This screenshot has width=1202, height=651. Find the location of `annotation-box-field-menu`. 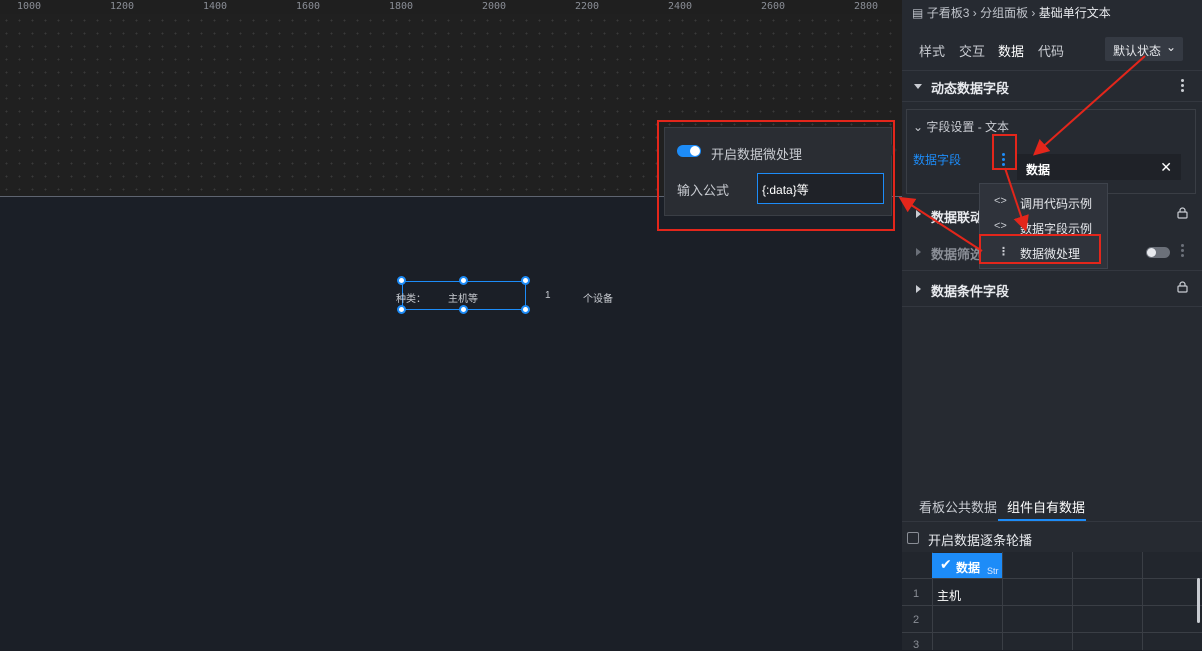

annotation-box-field-menu is located at coordinates (1004, 152).